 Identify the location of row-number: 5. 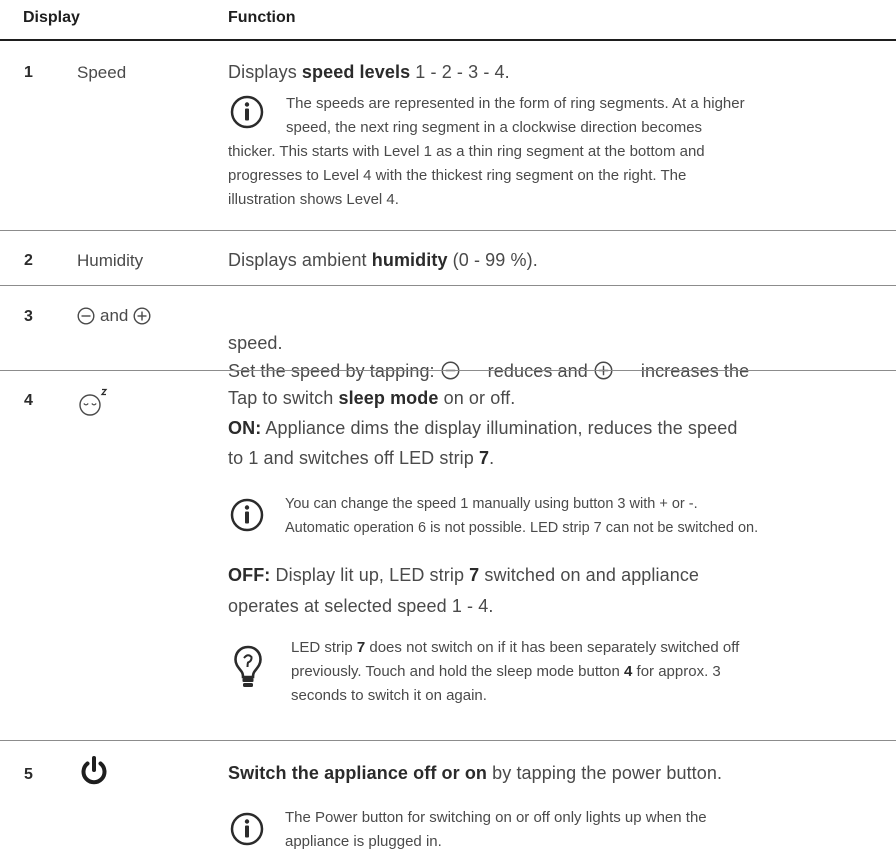
(28, 774).